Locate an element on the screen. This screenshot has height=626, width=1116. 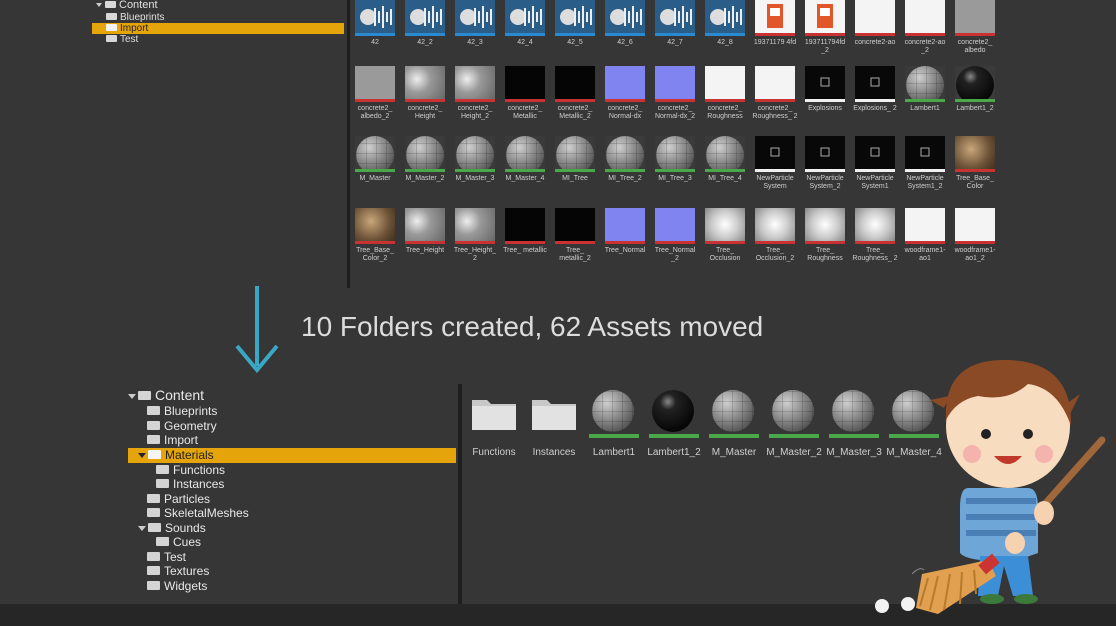
asset-tile: NewParticle System1 is located at coordinates (875, 163).